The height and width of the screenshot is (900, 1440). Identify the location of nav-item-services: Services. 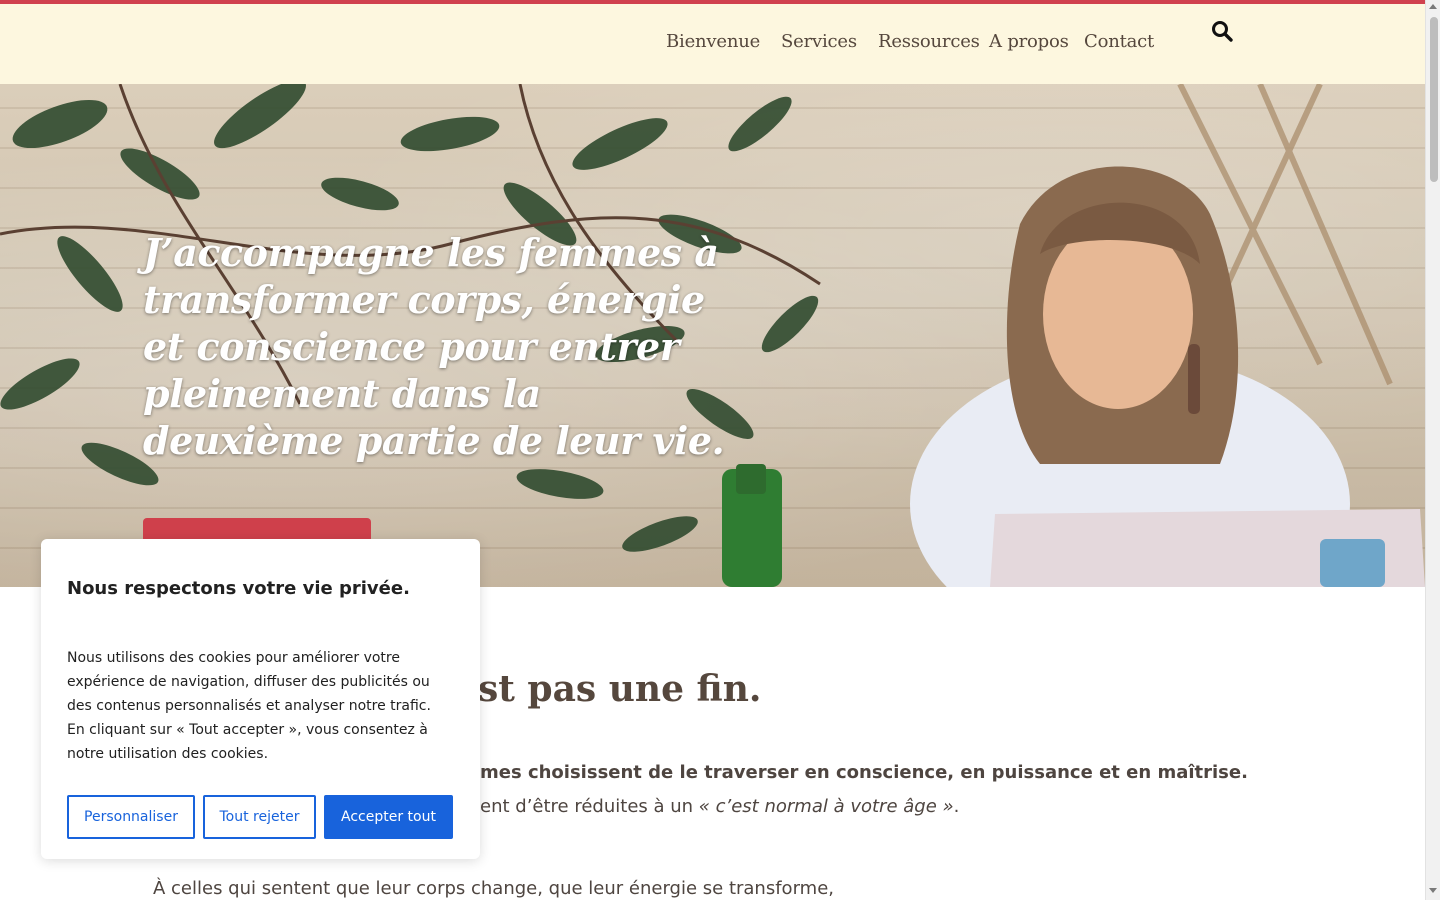
(819, 41).